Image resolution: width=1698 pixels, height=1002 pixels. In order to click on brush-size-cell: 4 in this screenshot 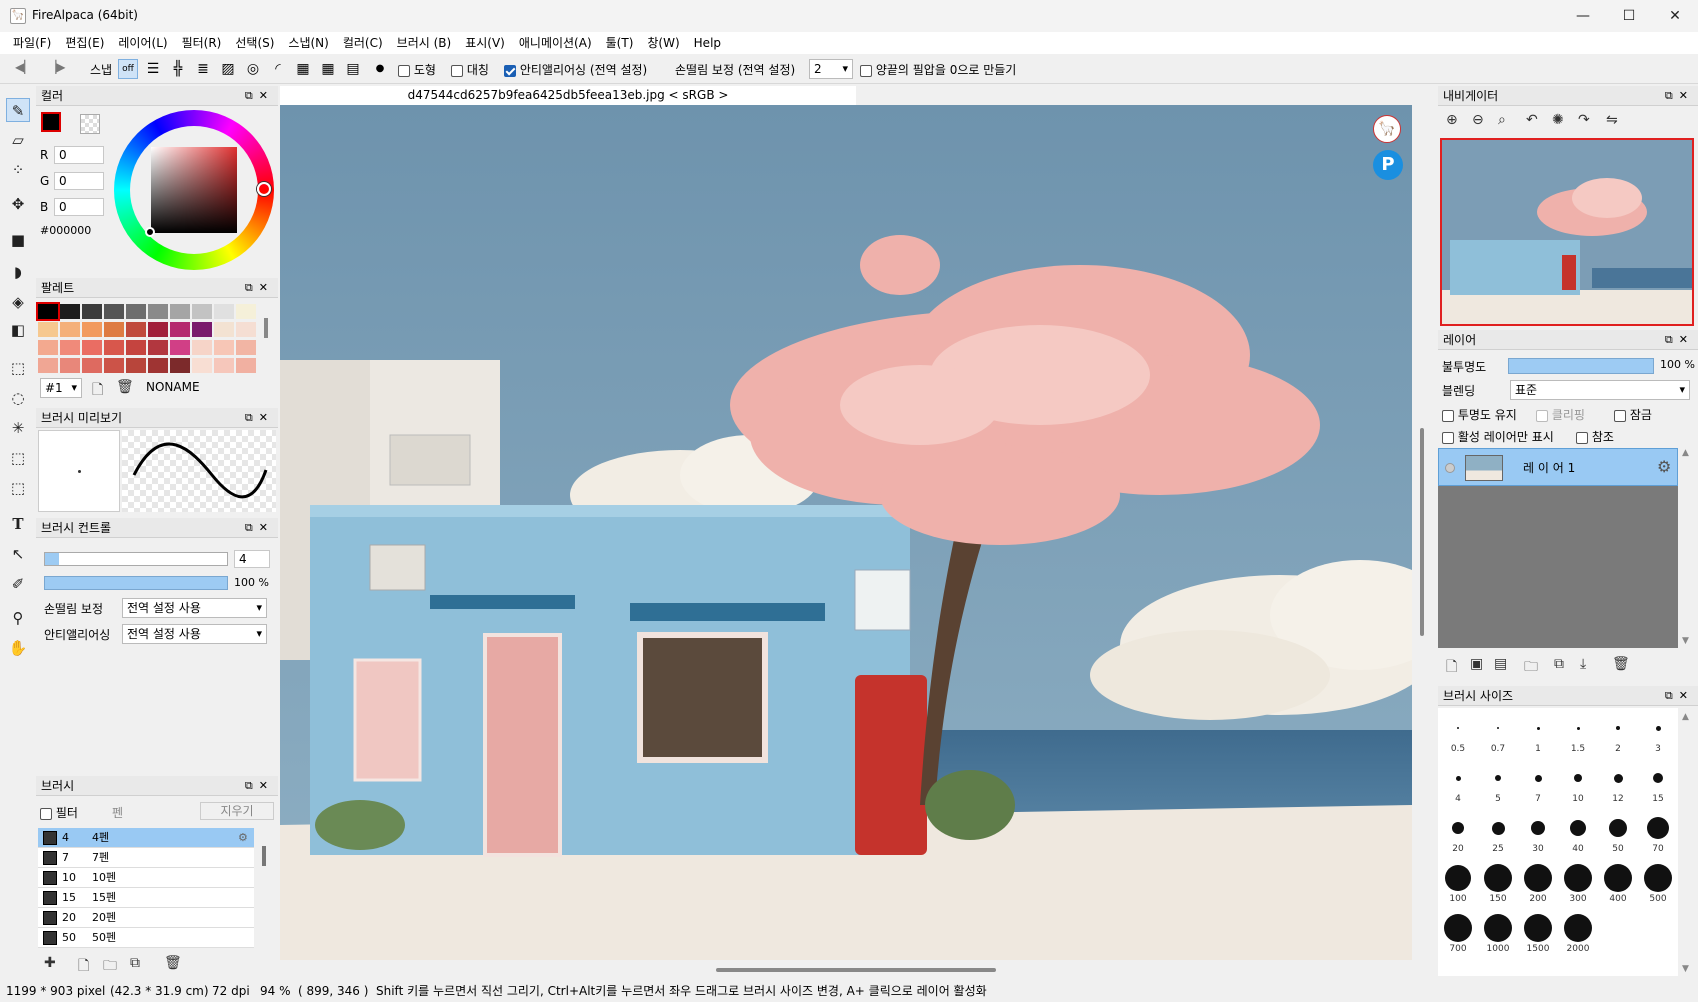, I will do `click(1458, 782)`.